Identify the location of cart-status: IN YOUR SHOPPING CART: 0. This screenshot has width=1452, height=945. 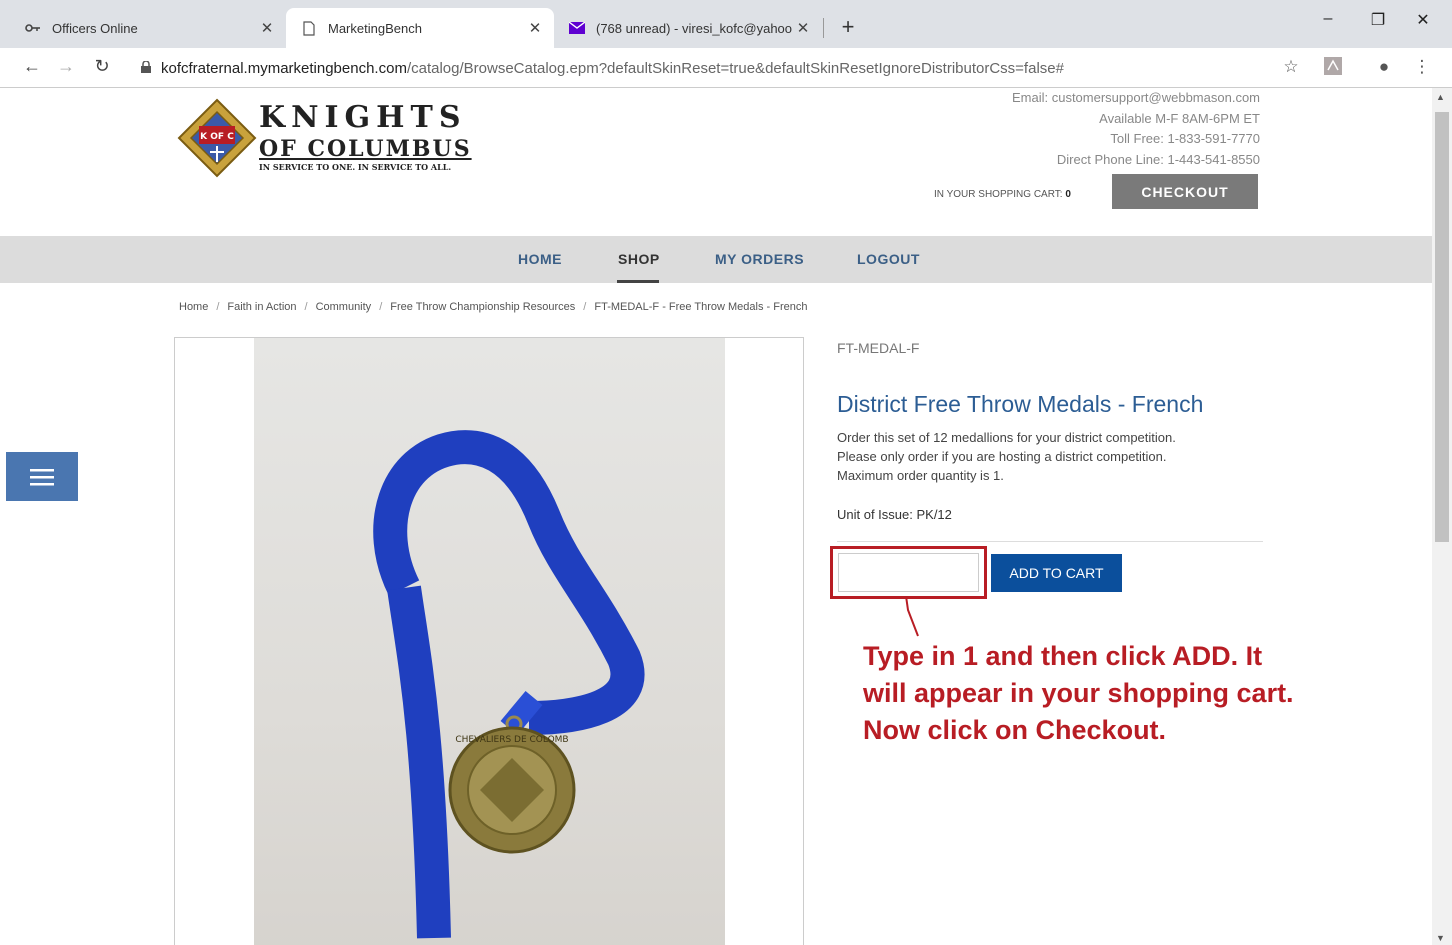
(1002, 194).